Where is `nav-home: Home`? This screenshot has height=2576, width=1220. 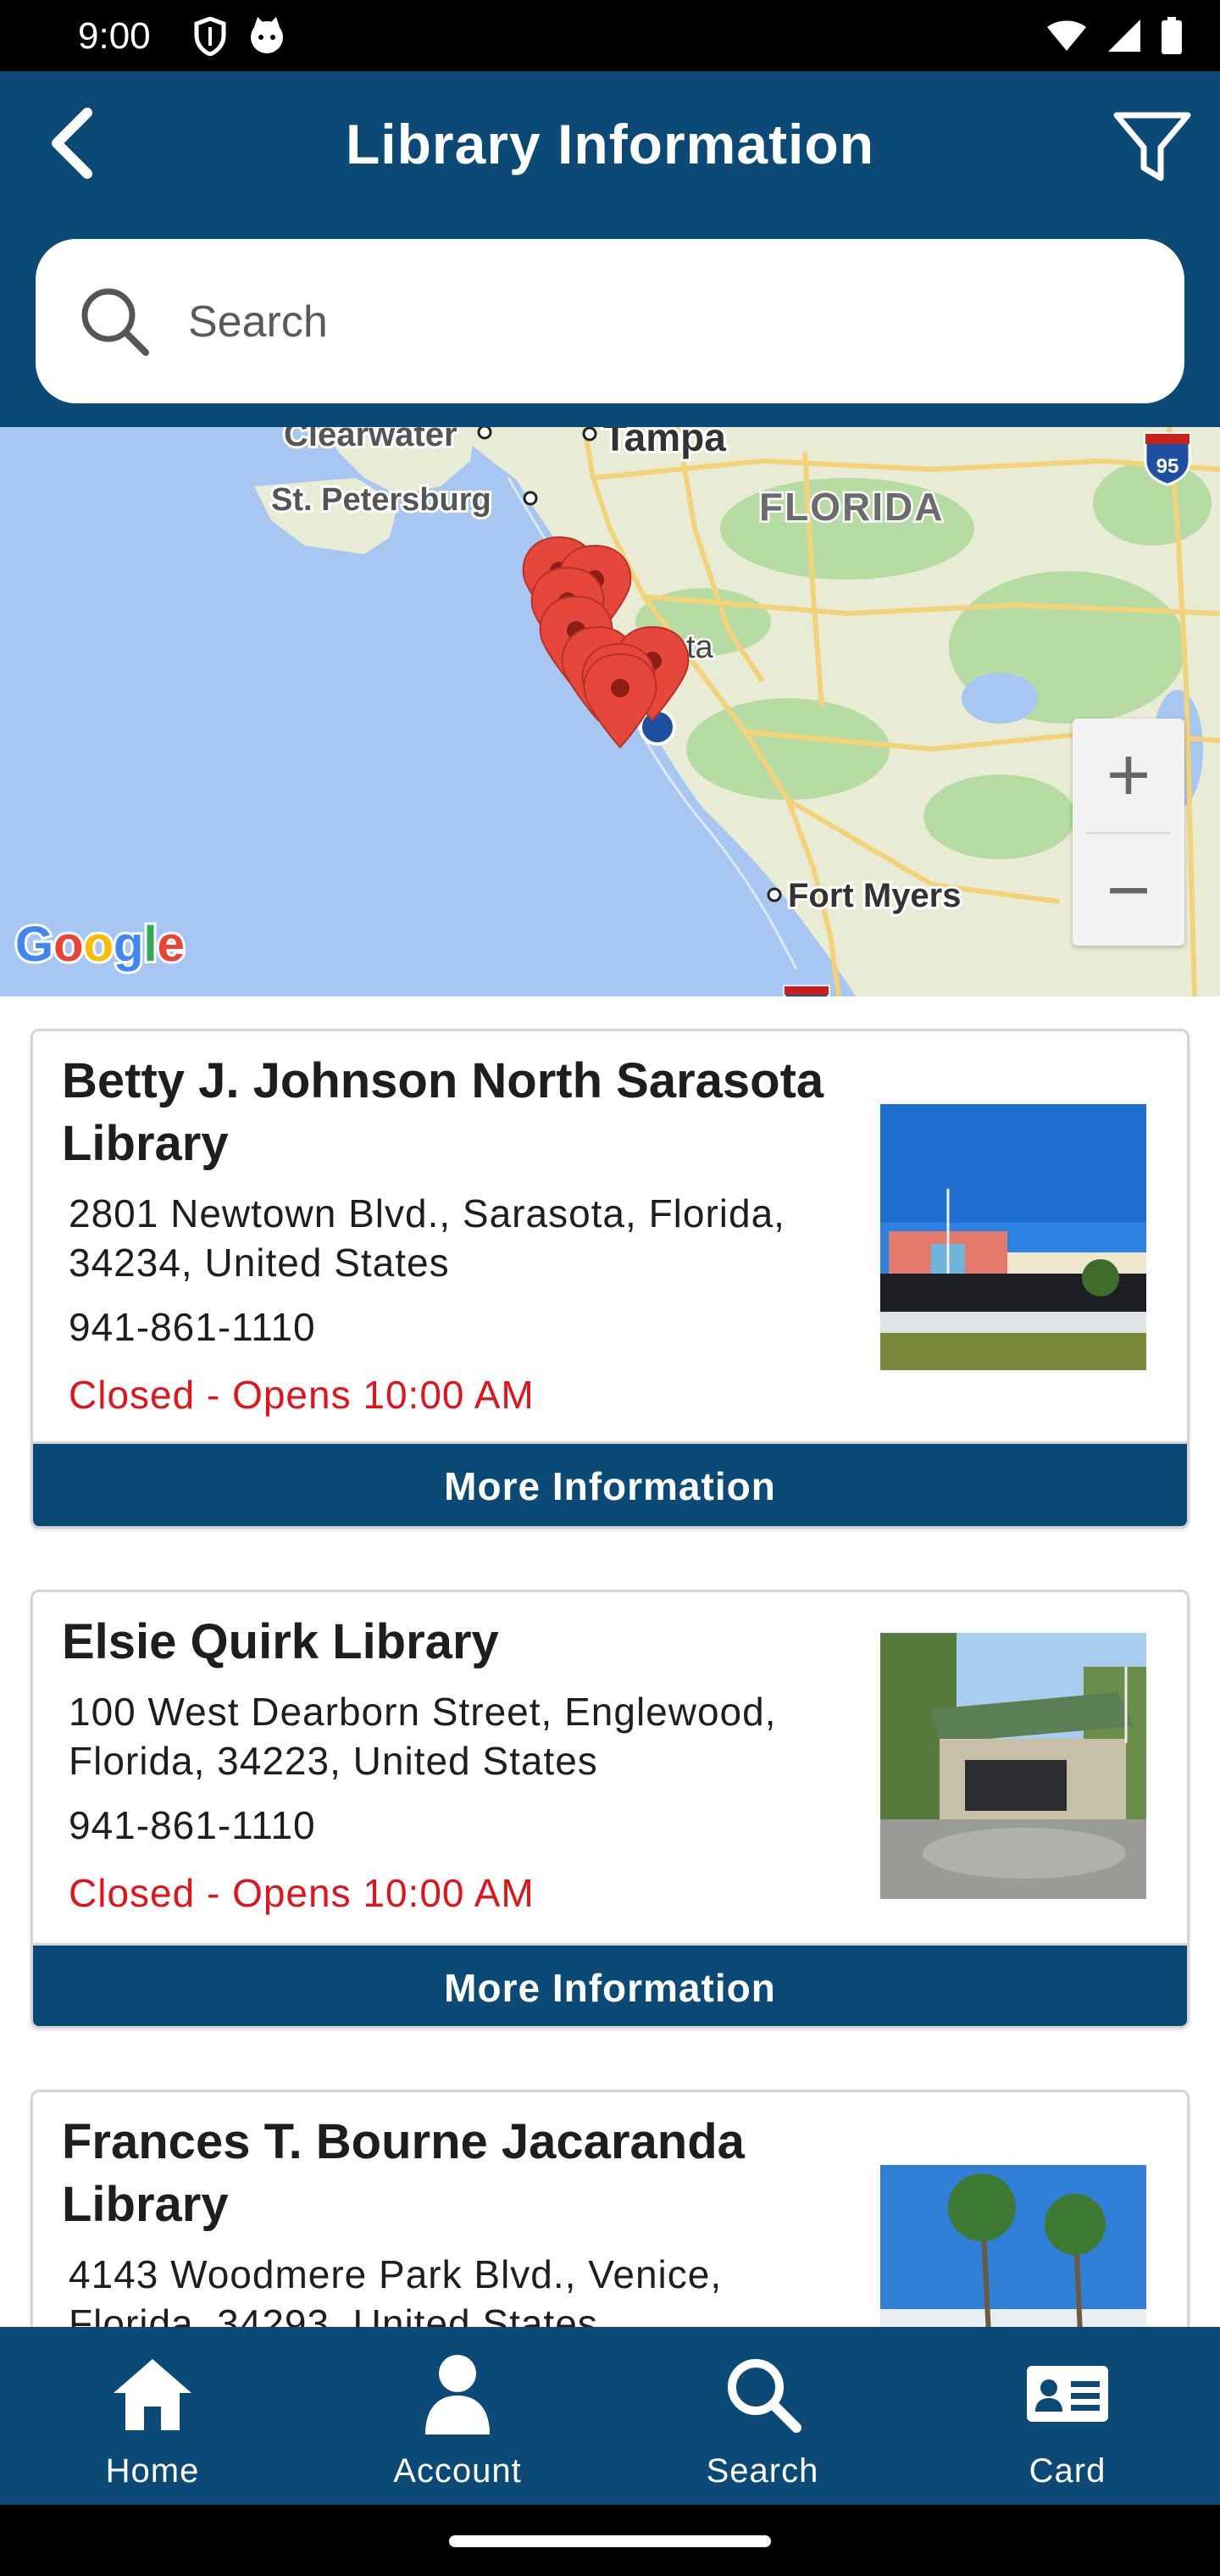 nav-home: Home is located at coordinates (152, 2416).